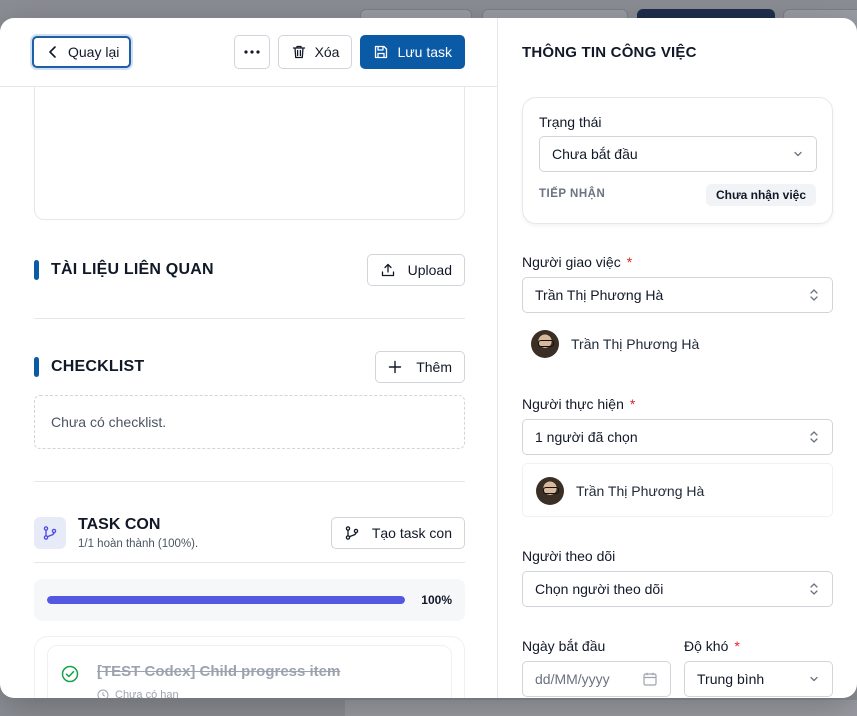 The width and height of the screenshot is (857, 716). I want to click on receive-status-badge: Chưa nhận việc, so click(760, 195).